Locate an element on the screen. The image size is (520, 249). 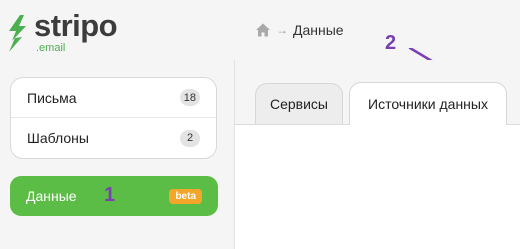
sidebar-nav-card: Письма 18 Шаблоны 2 is located at coordinates (113, 118).